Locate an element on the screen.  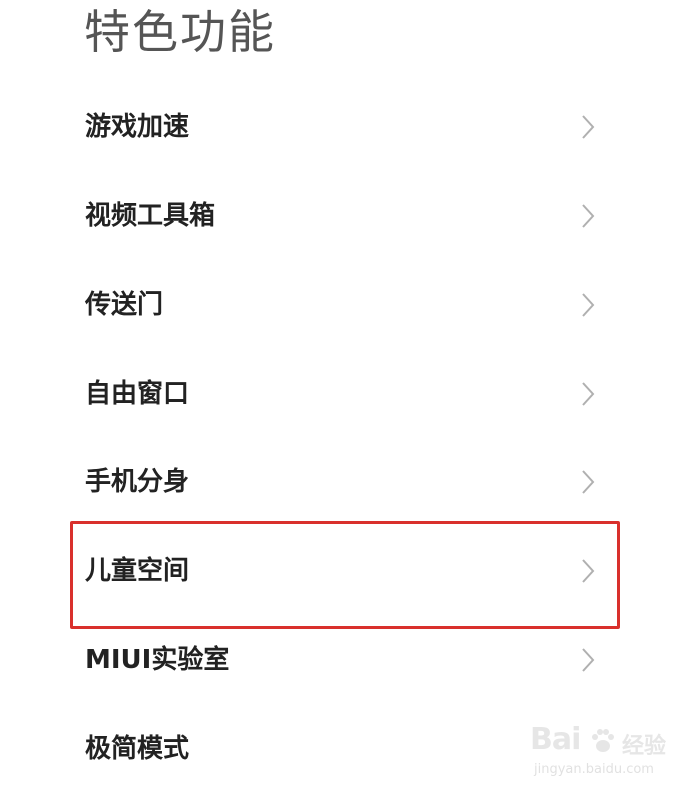
watermark-jingyan: 经验 is located at coordinates (644, 746).